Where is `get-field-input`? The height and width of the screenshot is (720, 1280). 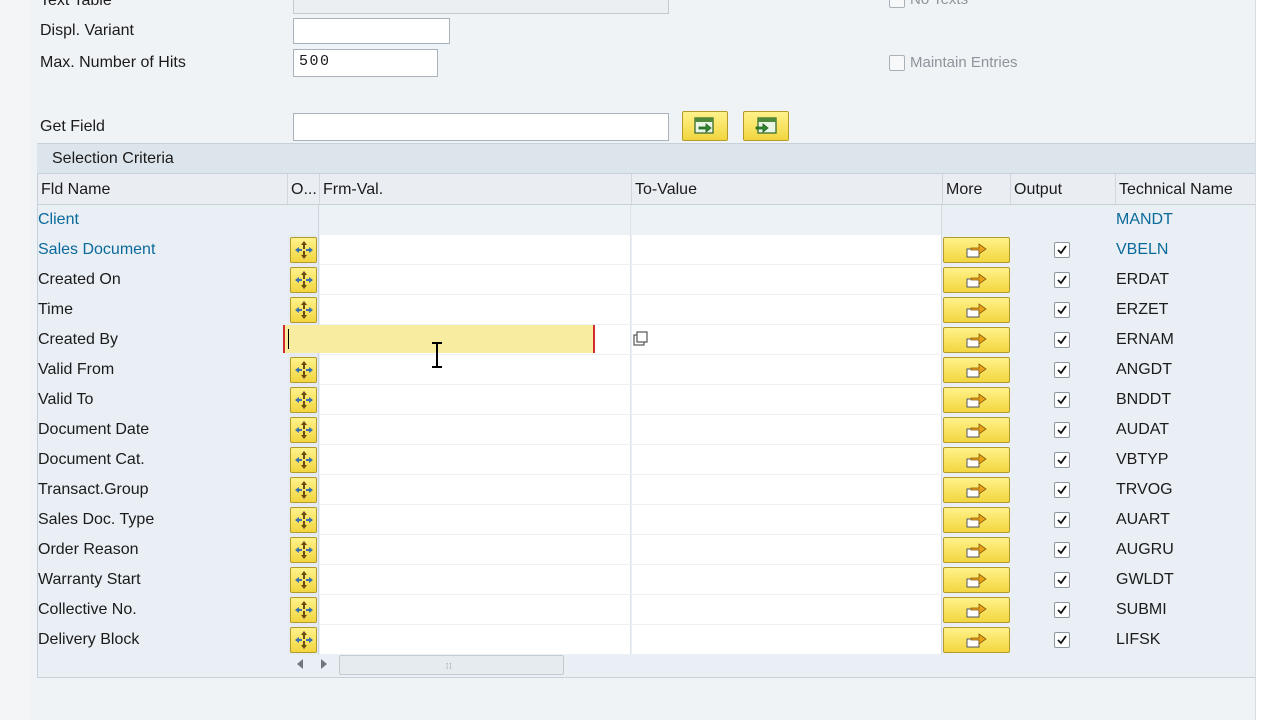 get-field-input is located at coordinates (481, 127).